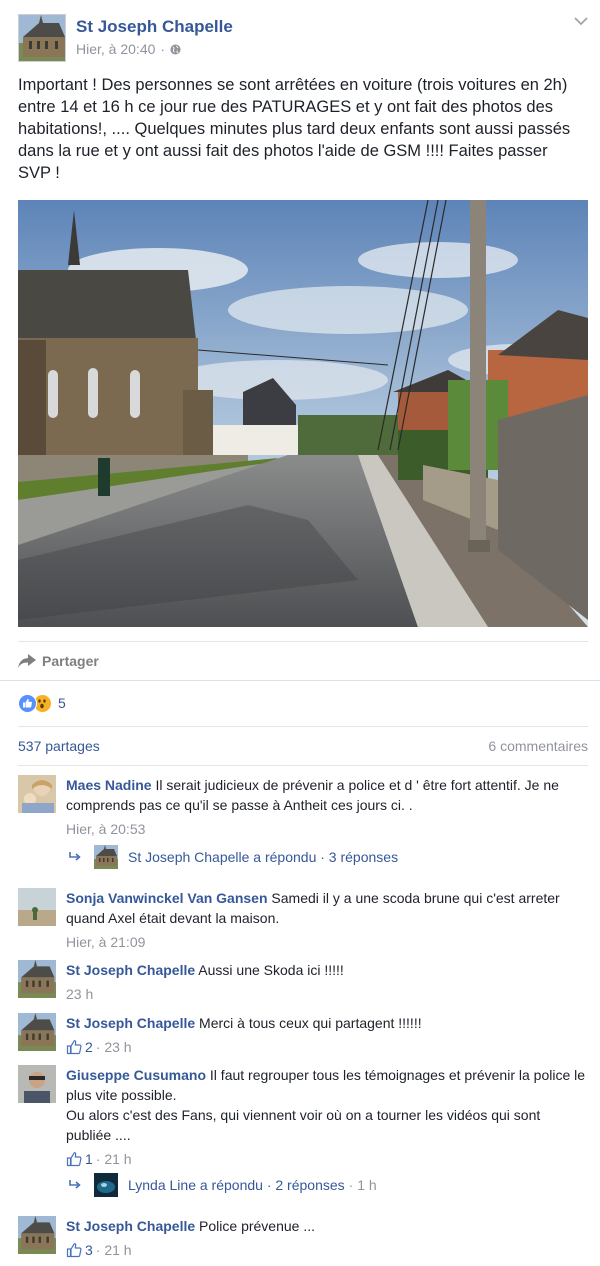 The height and width of the screenshot is (1266, 600). I want to click on comment-time: · 23 h, so click(114, 1047).